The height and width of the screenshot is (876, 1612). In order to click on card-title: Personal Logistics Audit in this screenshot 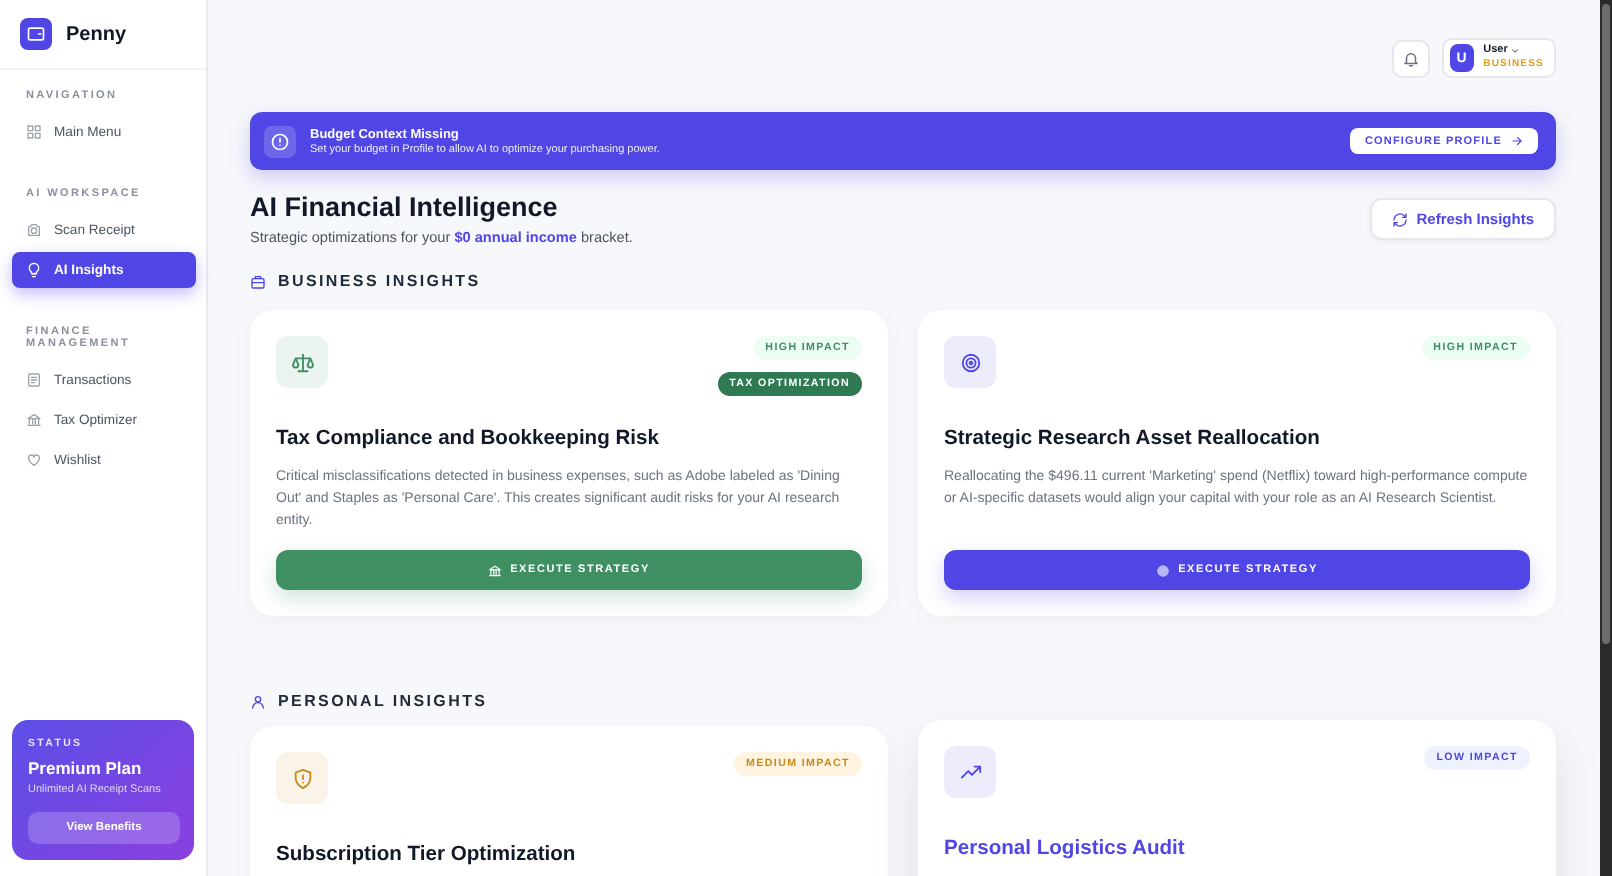, I will do `click(1065, 849)`.